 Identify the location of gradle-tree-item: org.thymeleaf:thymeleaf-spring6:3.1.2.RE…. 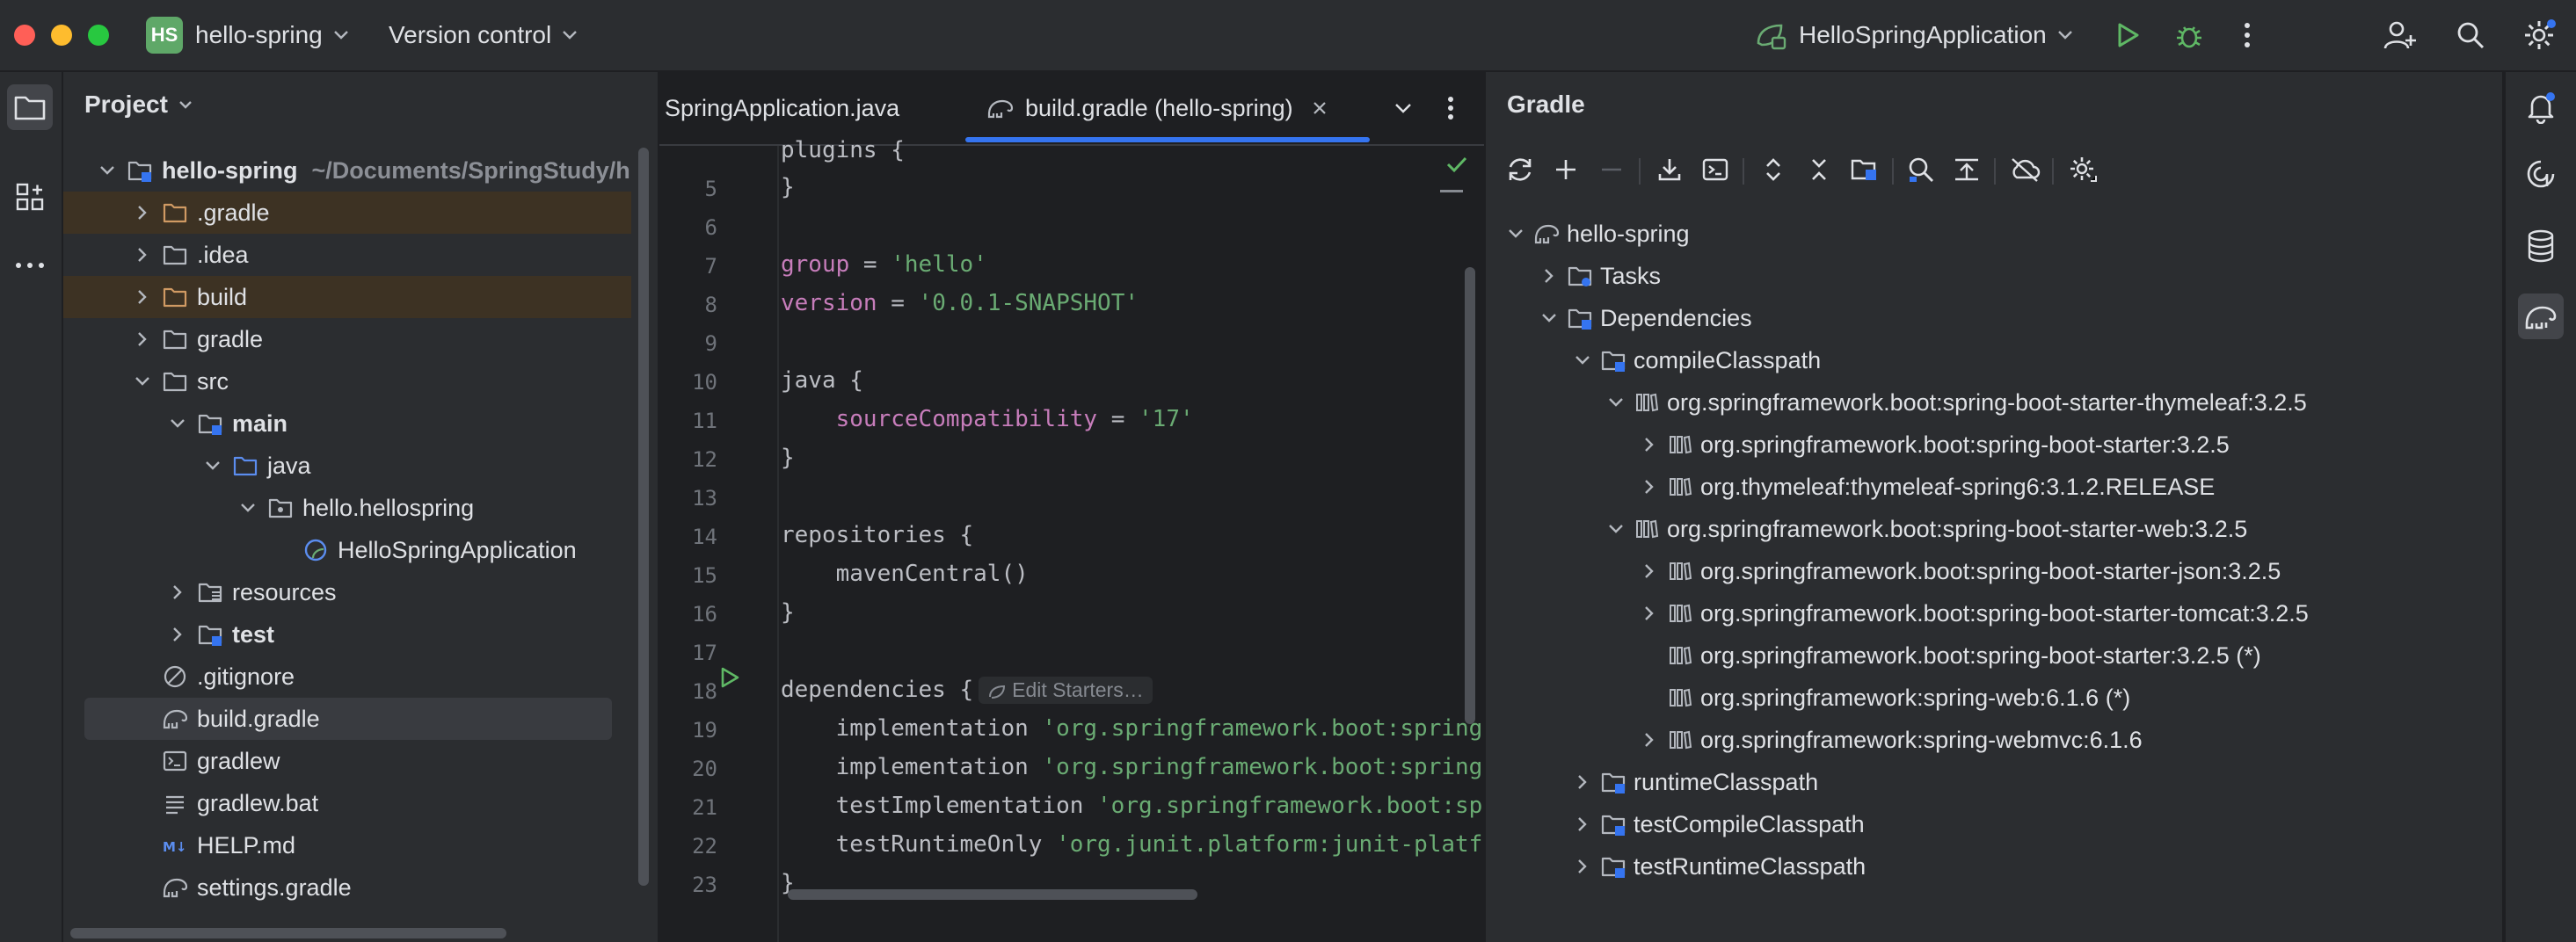
(1982, 487).